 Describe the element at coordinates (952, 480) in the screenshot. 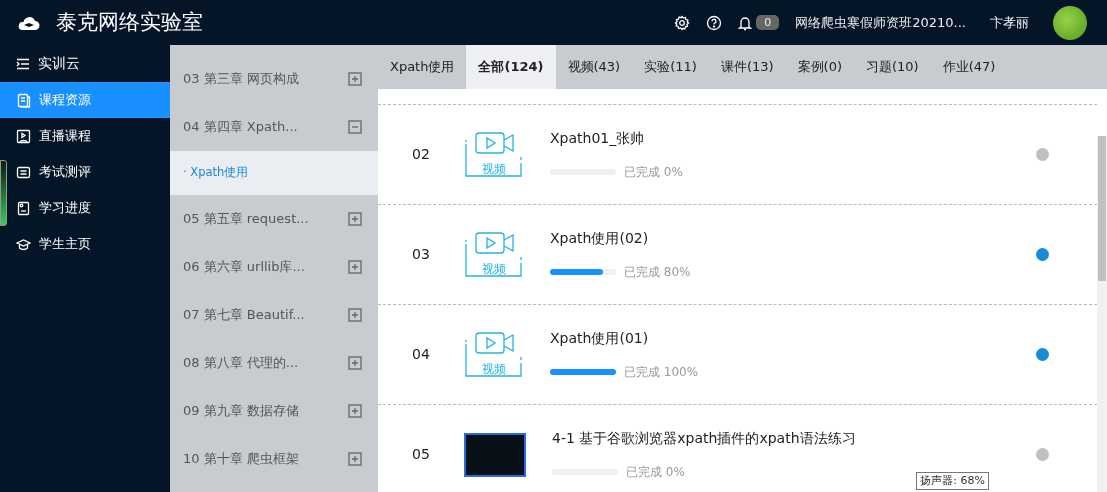

I see `volume-tooltip: 扬声器: 68%` at that location.